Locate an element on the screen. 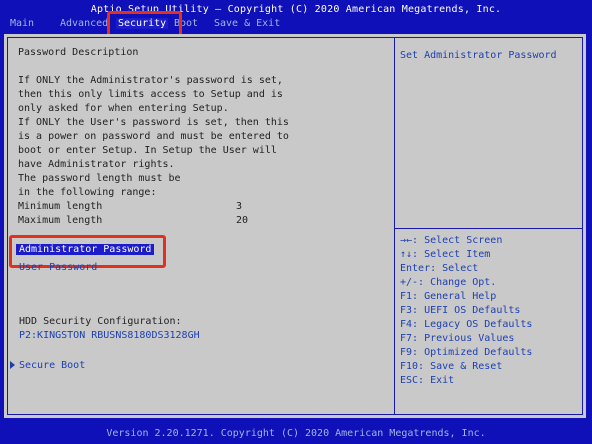 The height and width of the screenshot is (444, 592). min-length-value: 3 is located at coordinates (239, 206).